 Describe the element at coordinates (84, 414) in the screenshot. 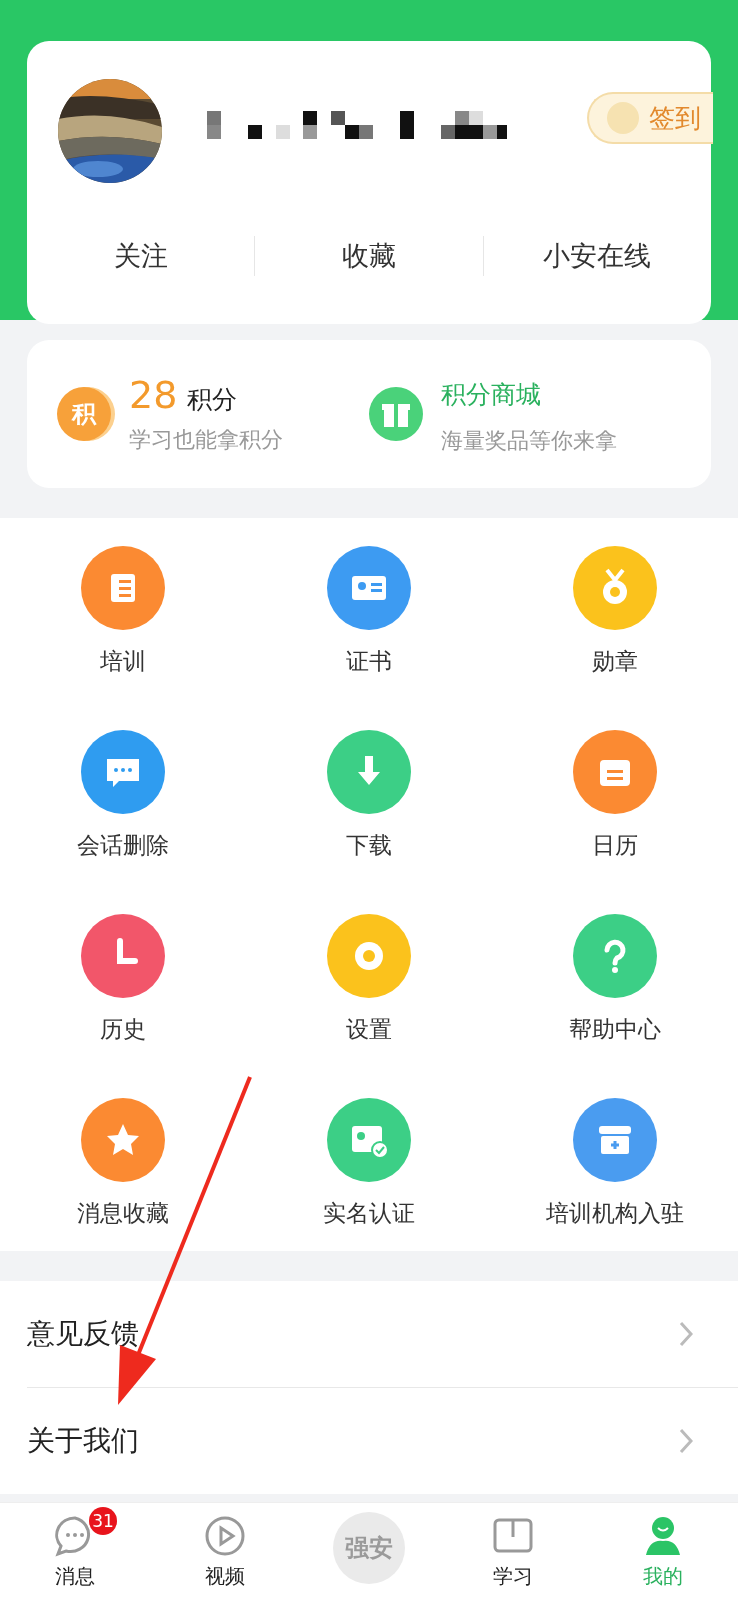

I see `points-icon: 积` at that location.